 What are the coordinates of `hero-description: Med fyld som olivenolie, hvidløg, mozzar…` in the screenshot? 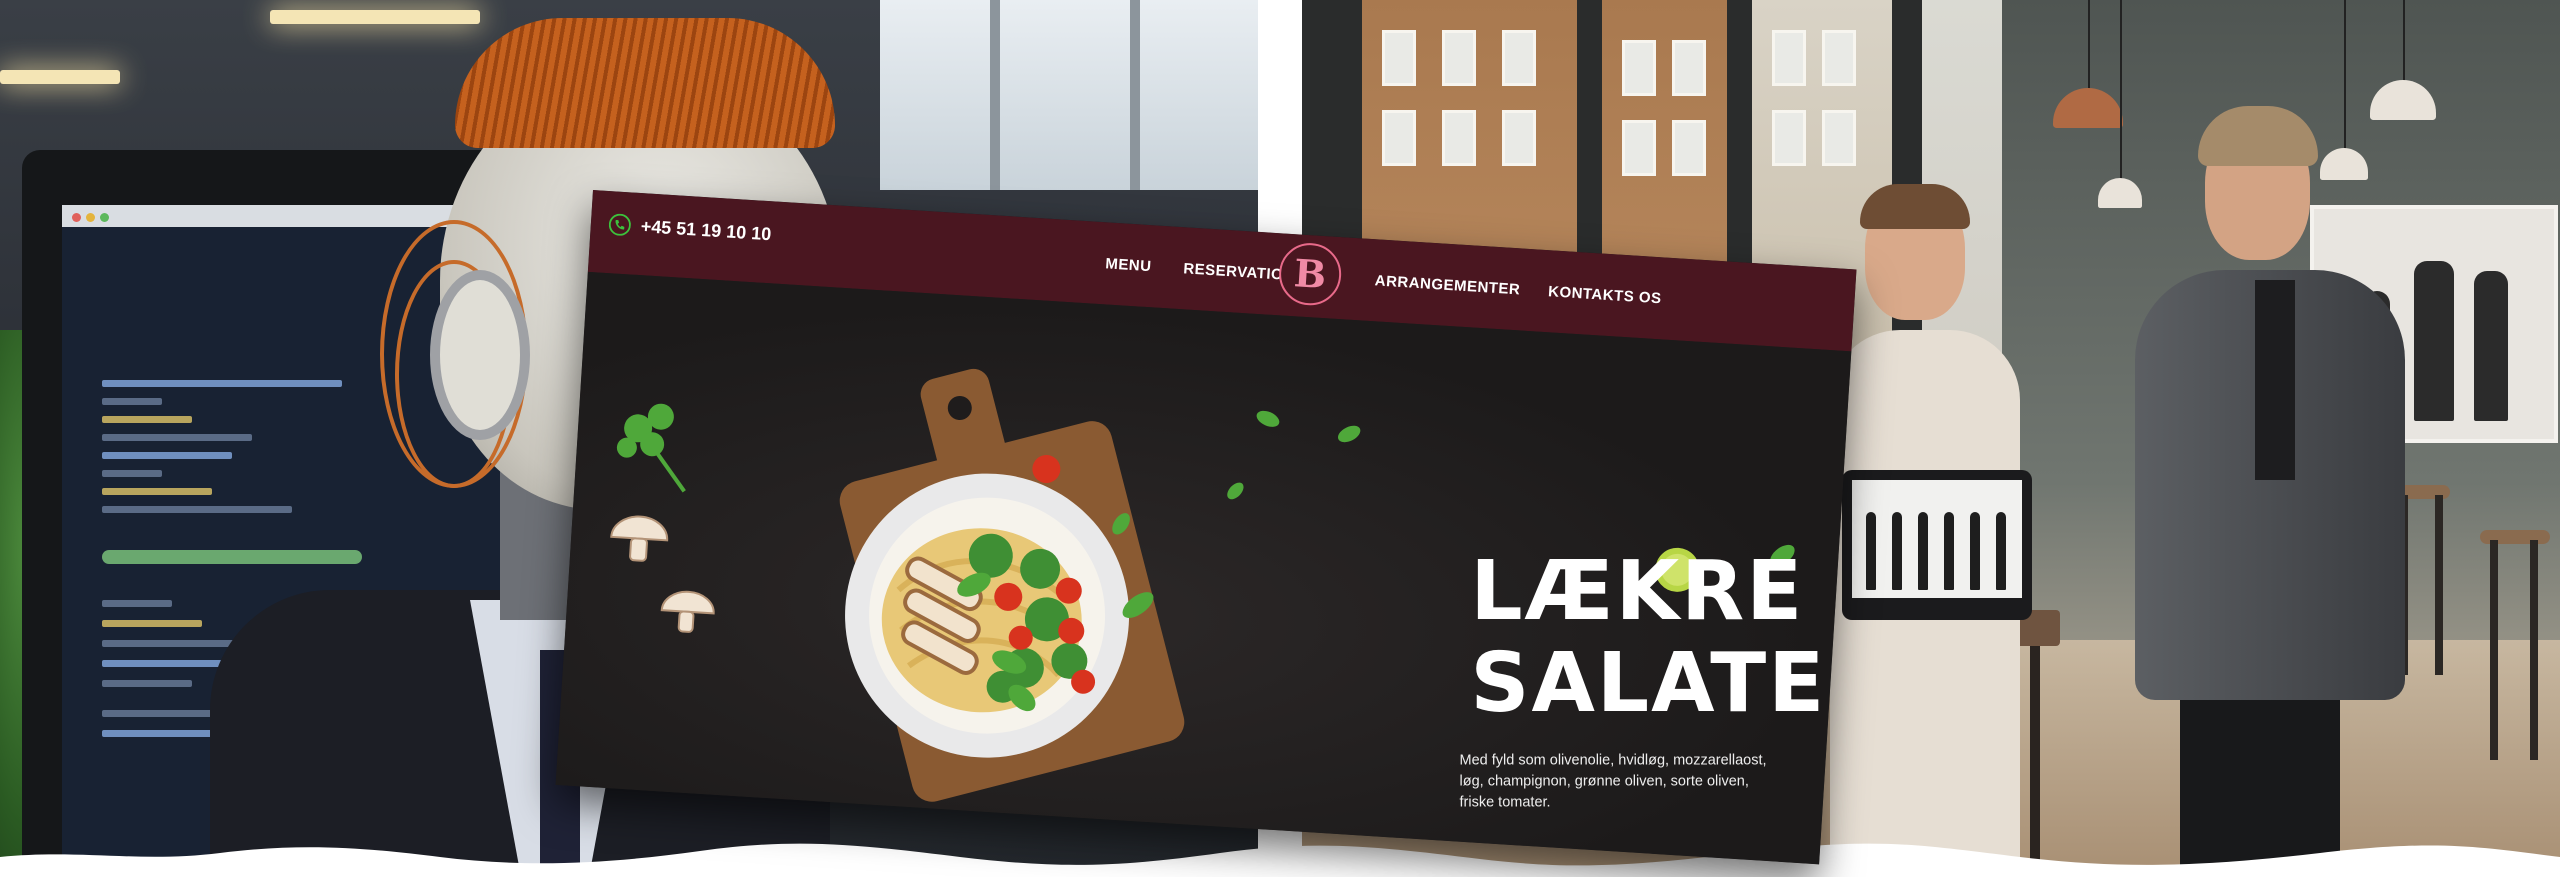 It's located at (1613, 781).